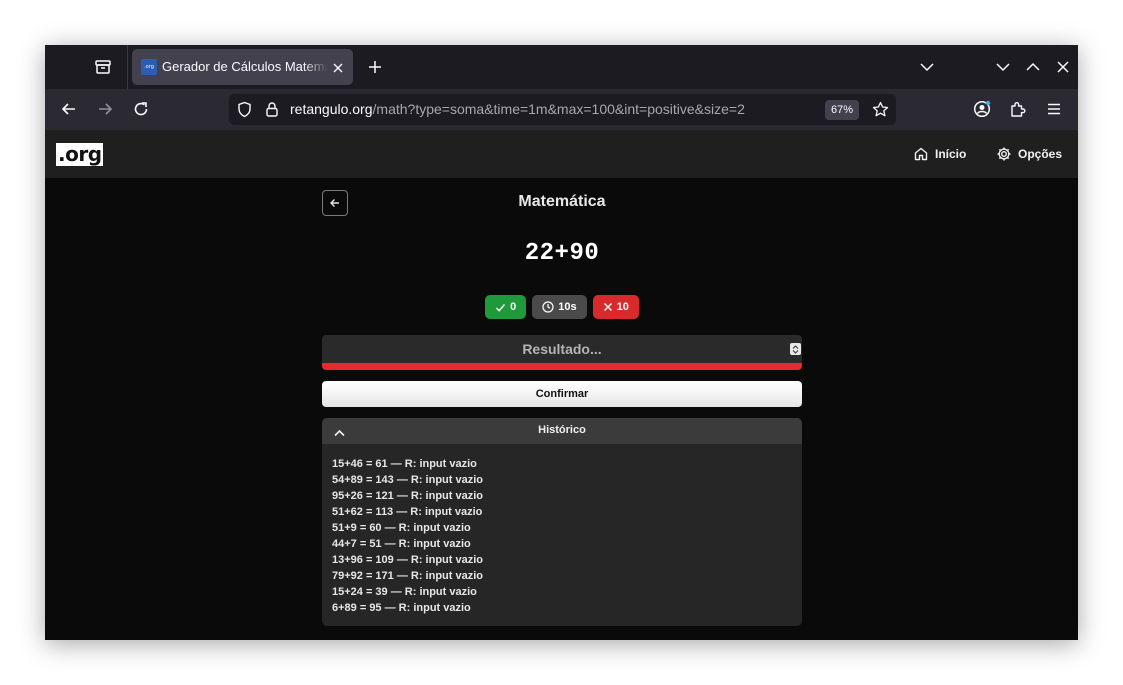  What do you see at coordinates (79, 154) in the screenshot?
I see `site-logo: .org` at bounding box center [79, 154].